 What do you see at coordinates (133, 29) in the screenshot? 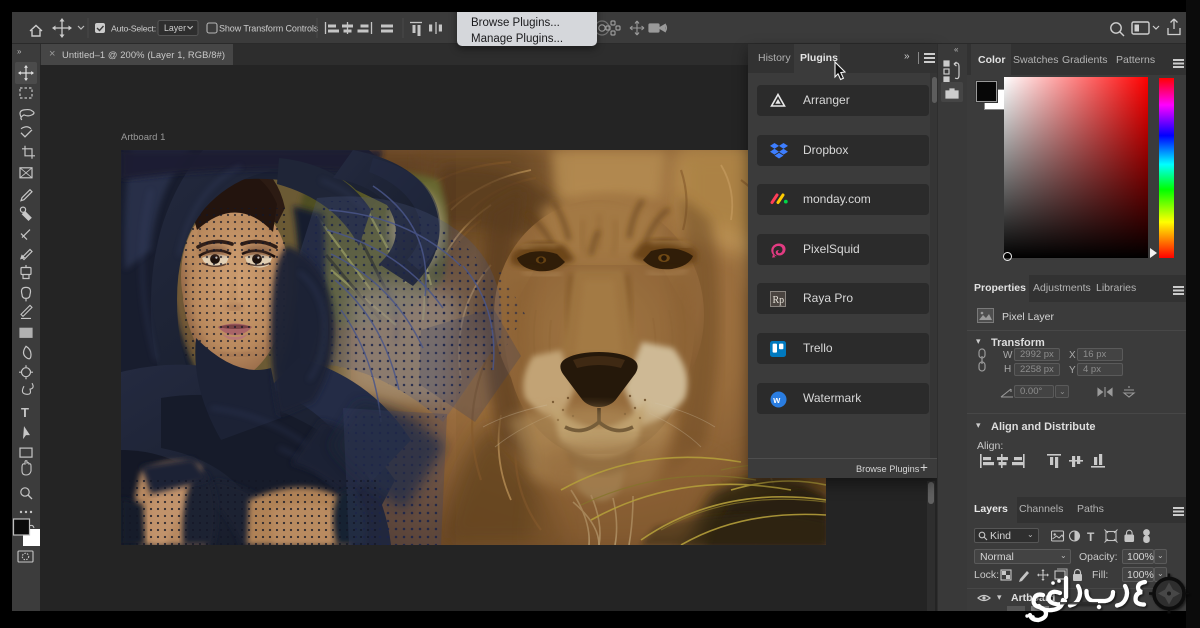
I see `svg-text: Auto-Select:` at bounding box center [133, 29].